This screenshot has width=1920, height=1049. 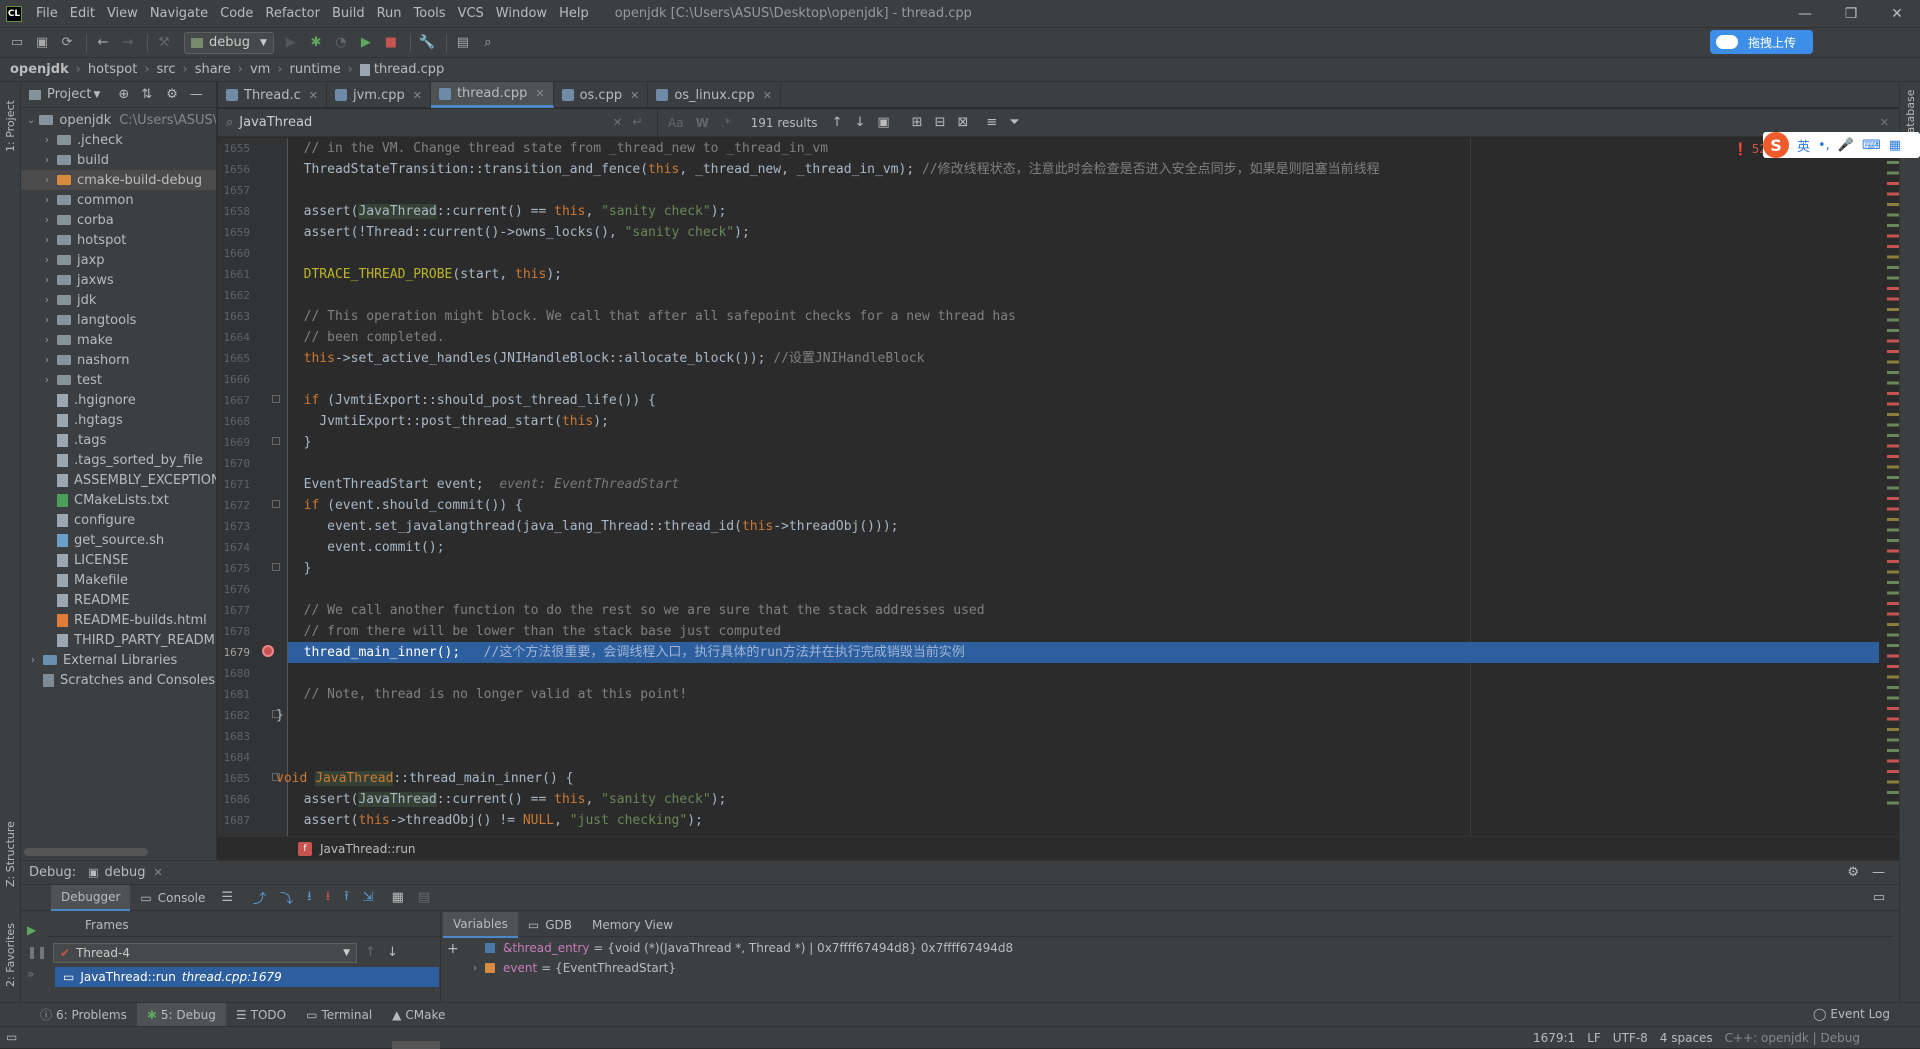 What do you see at coordinates (42, 43) in the screenshot?
I see `save-icon: ▣` at bounding box center [42, 43].